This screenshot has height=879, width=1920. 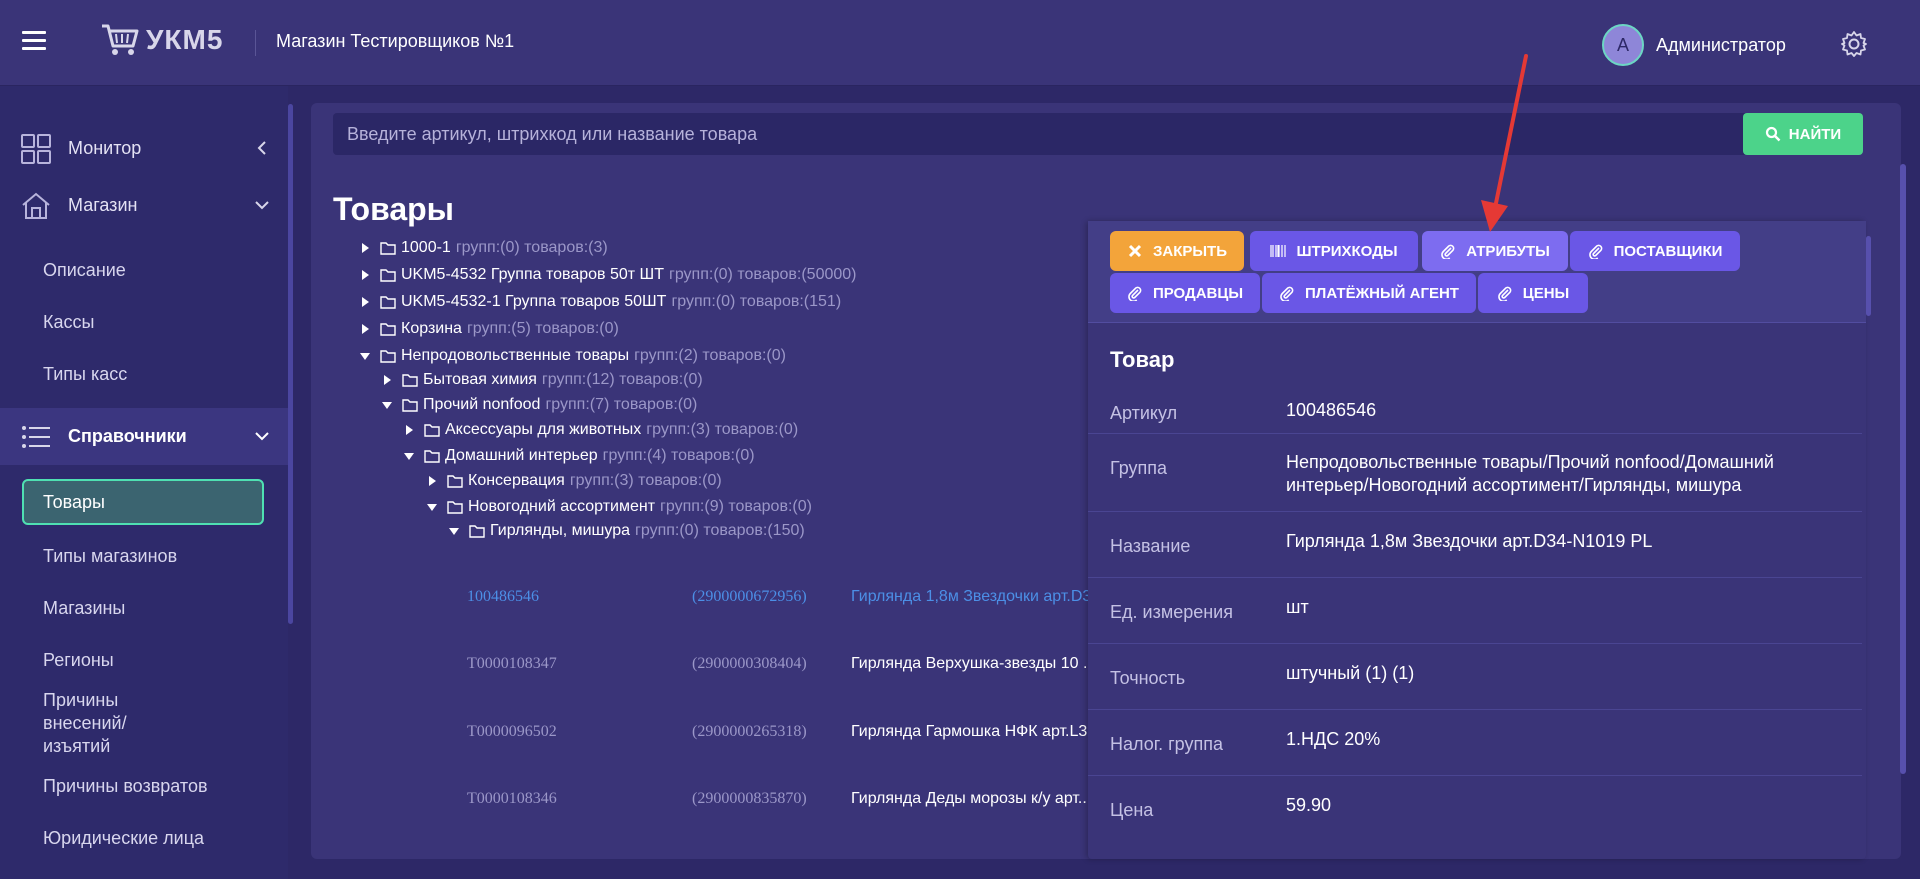 I want to click on detail-title: Товар, so click(x=1142, y=359).